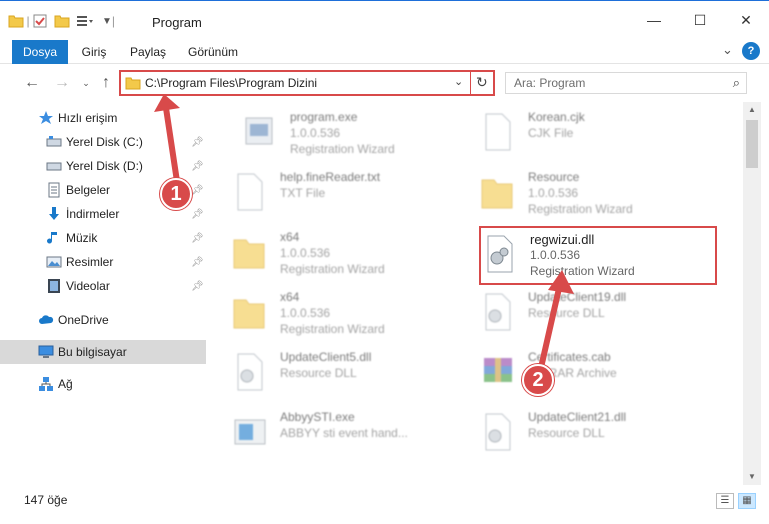 The width and height of the screenshot is (769, 524). I want to click on item-count: 147 öğe, so click(46, 500).